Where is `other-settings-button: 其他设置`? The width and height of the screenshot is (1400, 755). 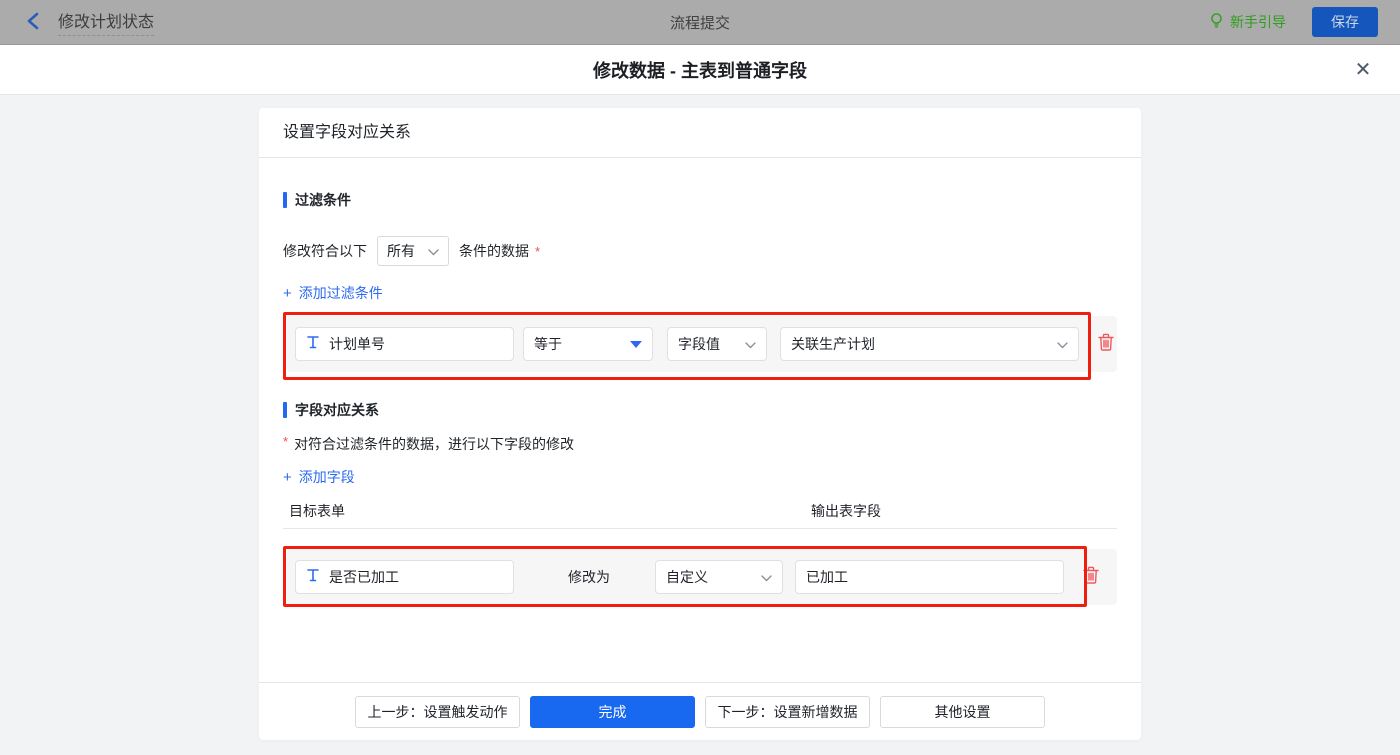 other-settings-button: 其他设置 is located at coordinates (962, 711).